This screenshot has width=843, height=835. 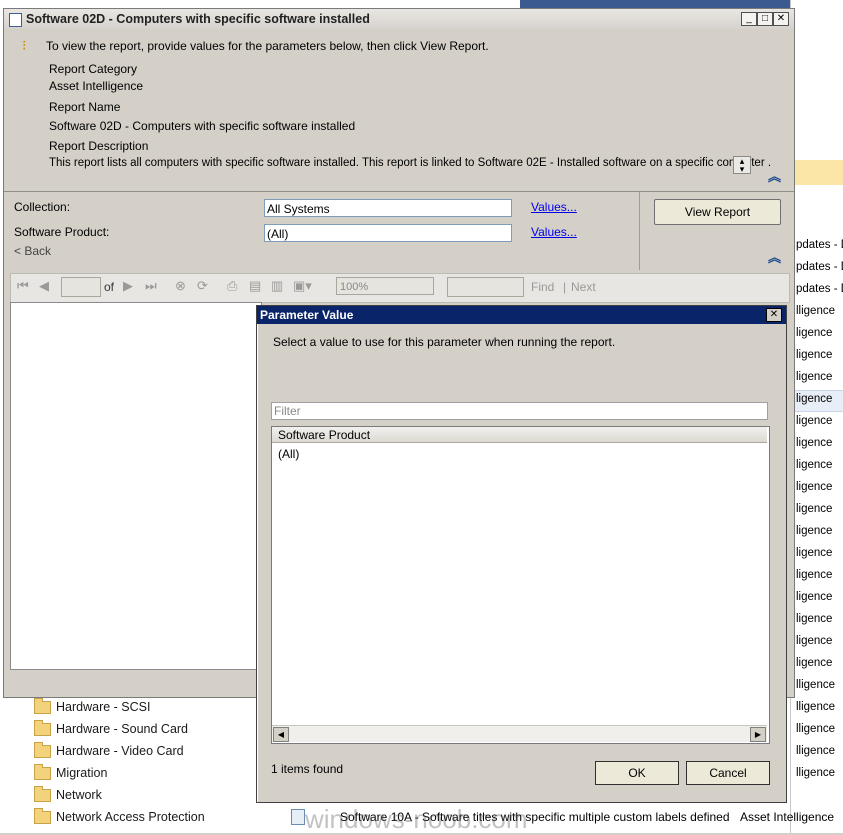 I want to click on info-icon: ⁝, so click(x=24, y=45).